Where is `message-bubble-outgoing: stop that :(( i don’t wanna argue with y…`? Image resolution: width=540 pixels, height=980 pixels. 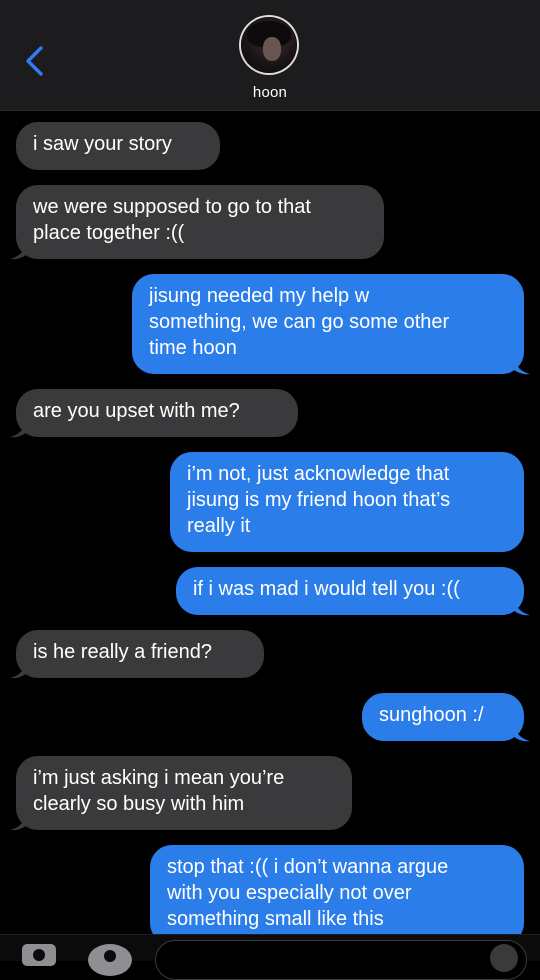 message-bubble-outgoing: stop that :(( i don’t wanna argue with y… is located at coordinates (337, 895).